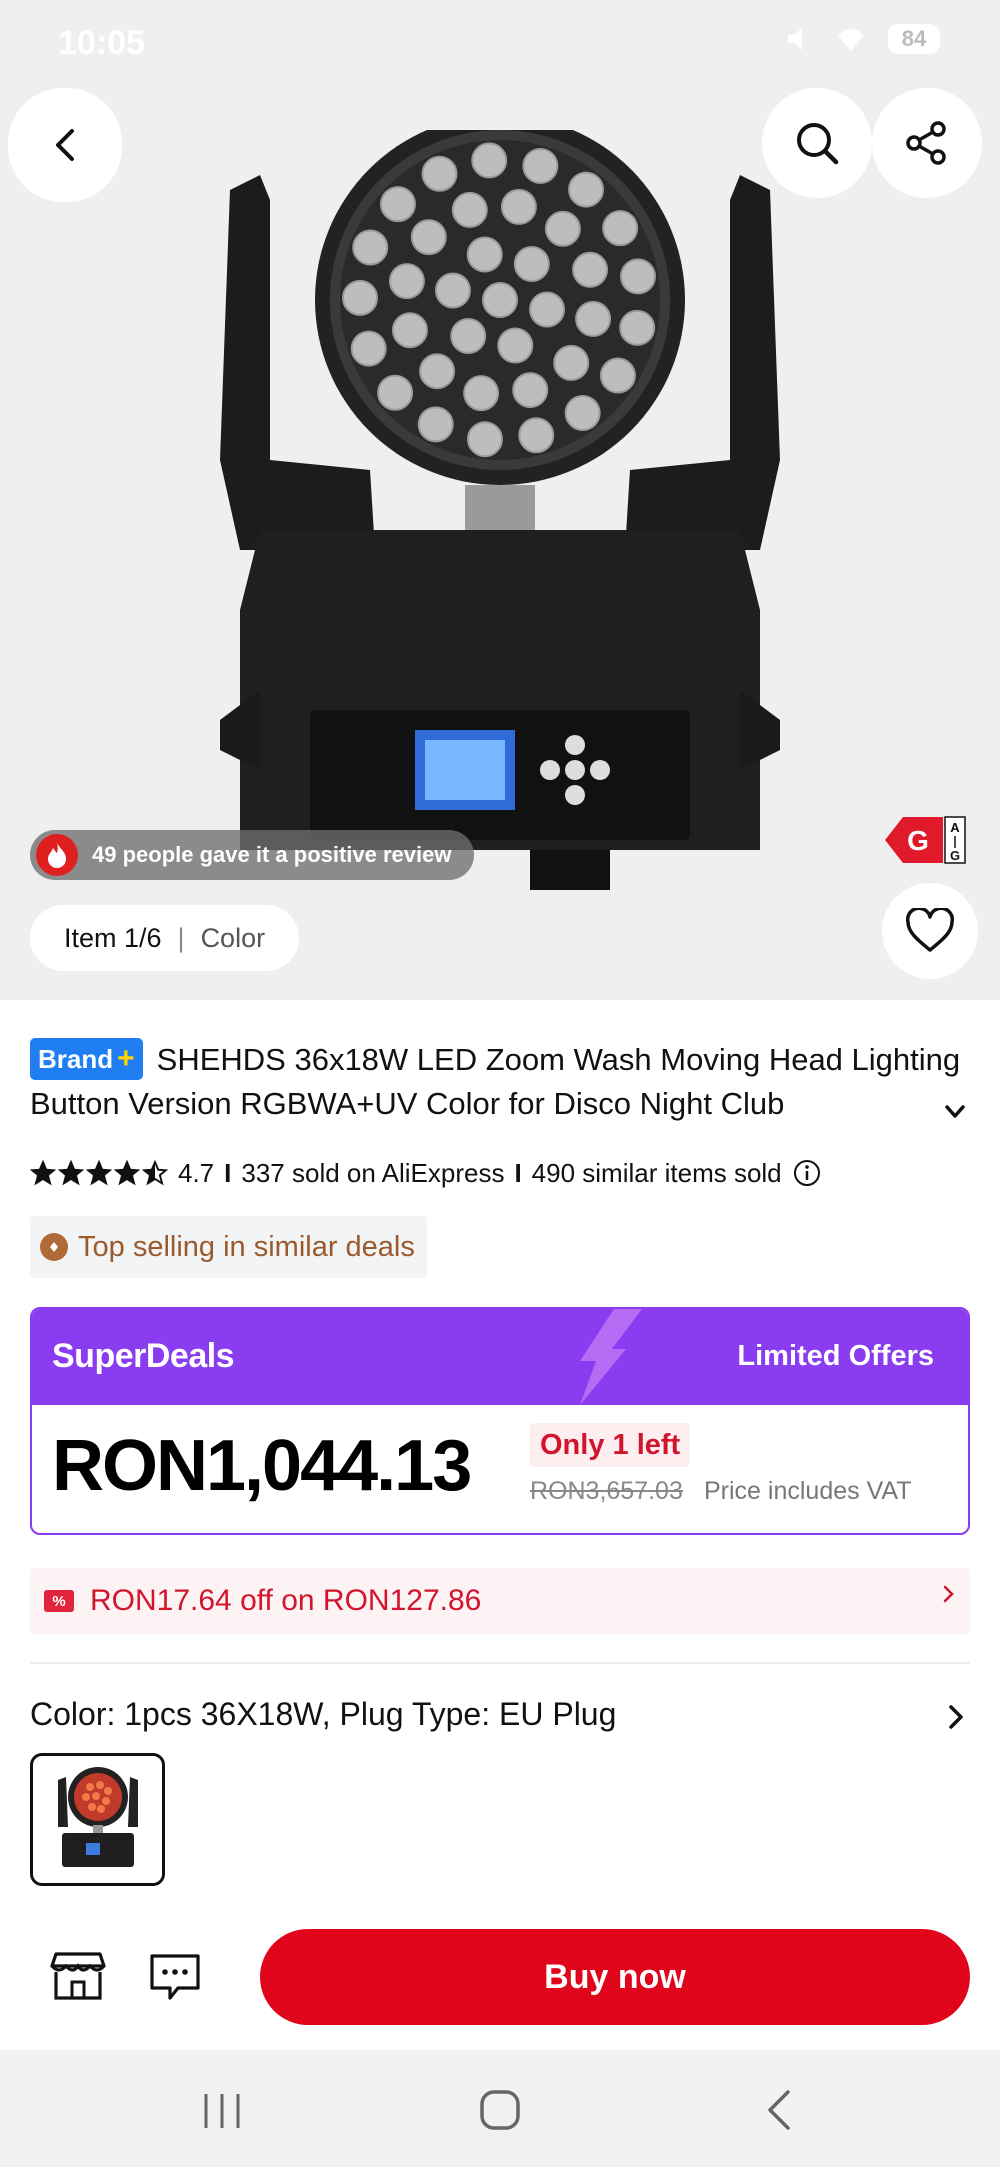 This screenshot has height=2167, width=1000. Describe the element at coordinates (228, 1247) in the screenshot. I see `top-selling-badge: Top selling in similar deals` at that location.